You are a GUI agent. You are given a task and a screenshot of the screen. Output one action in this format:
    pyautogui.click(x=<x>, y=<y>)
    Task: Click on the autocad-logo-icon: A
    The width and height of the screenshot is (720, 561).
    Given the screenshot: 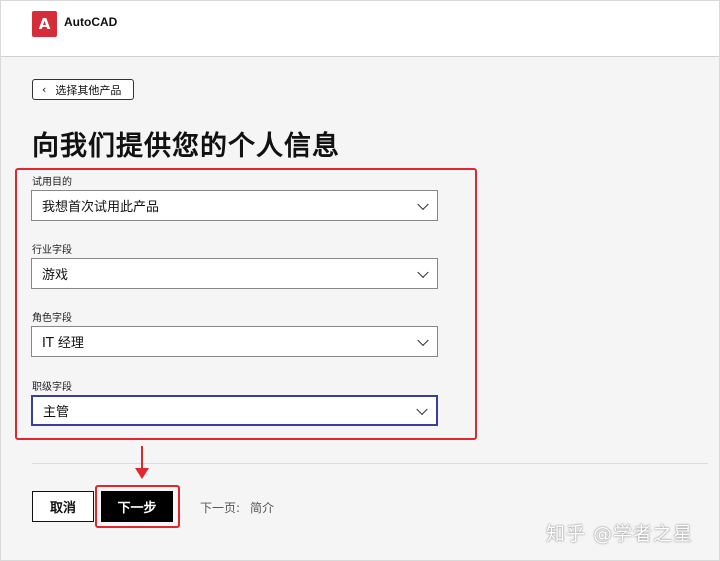 What is the action you would take?
    pyautogui.click(x=46, y=25)
    